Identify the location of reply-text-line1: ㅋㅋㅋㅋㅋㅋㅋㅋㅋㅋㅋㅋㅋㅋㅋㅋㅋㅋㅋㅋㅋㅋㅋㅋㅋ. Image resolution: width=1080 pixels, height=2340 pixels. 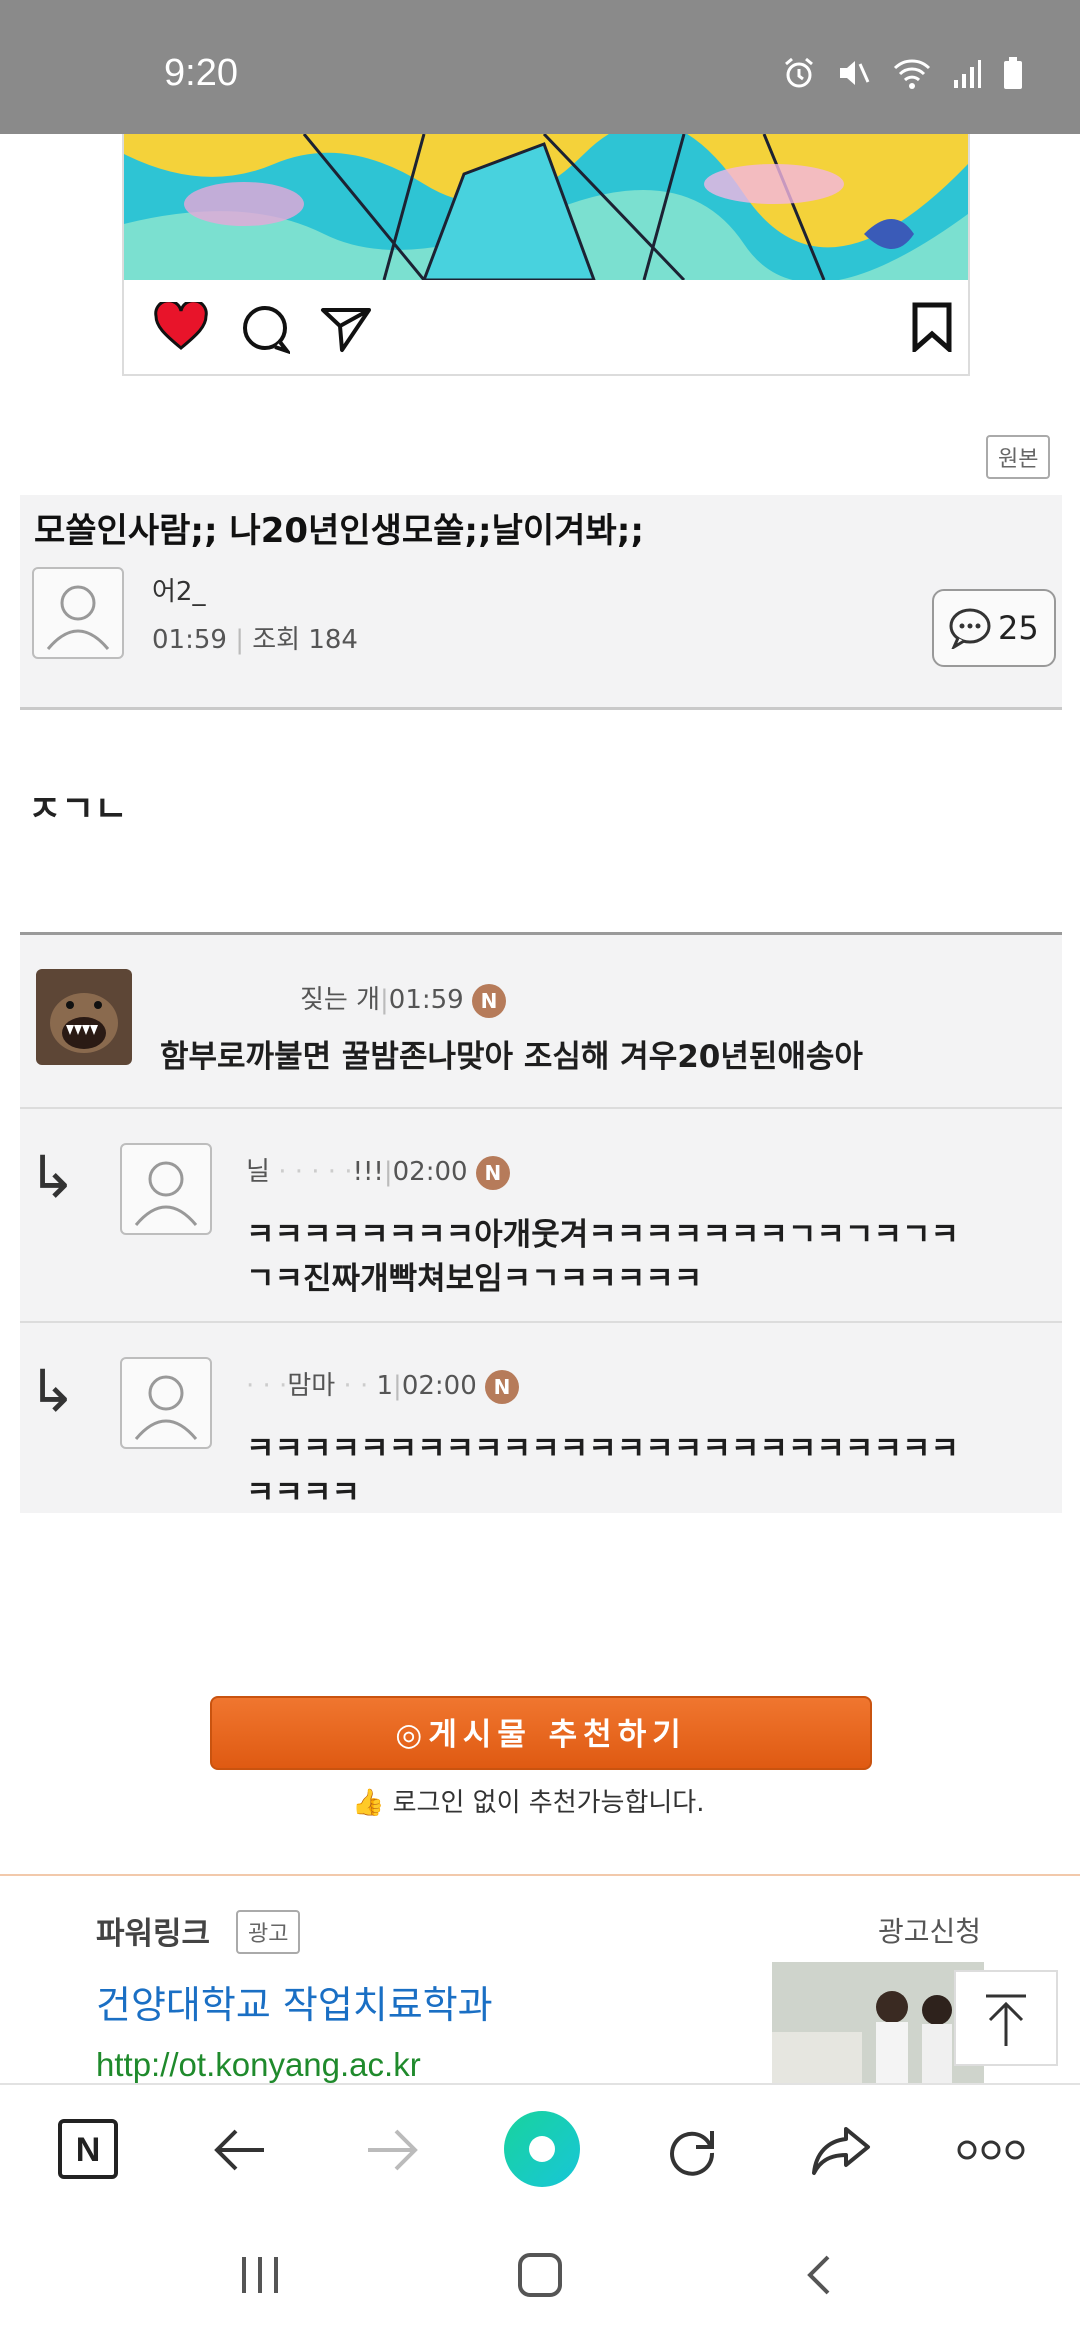
(602, 1449).